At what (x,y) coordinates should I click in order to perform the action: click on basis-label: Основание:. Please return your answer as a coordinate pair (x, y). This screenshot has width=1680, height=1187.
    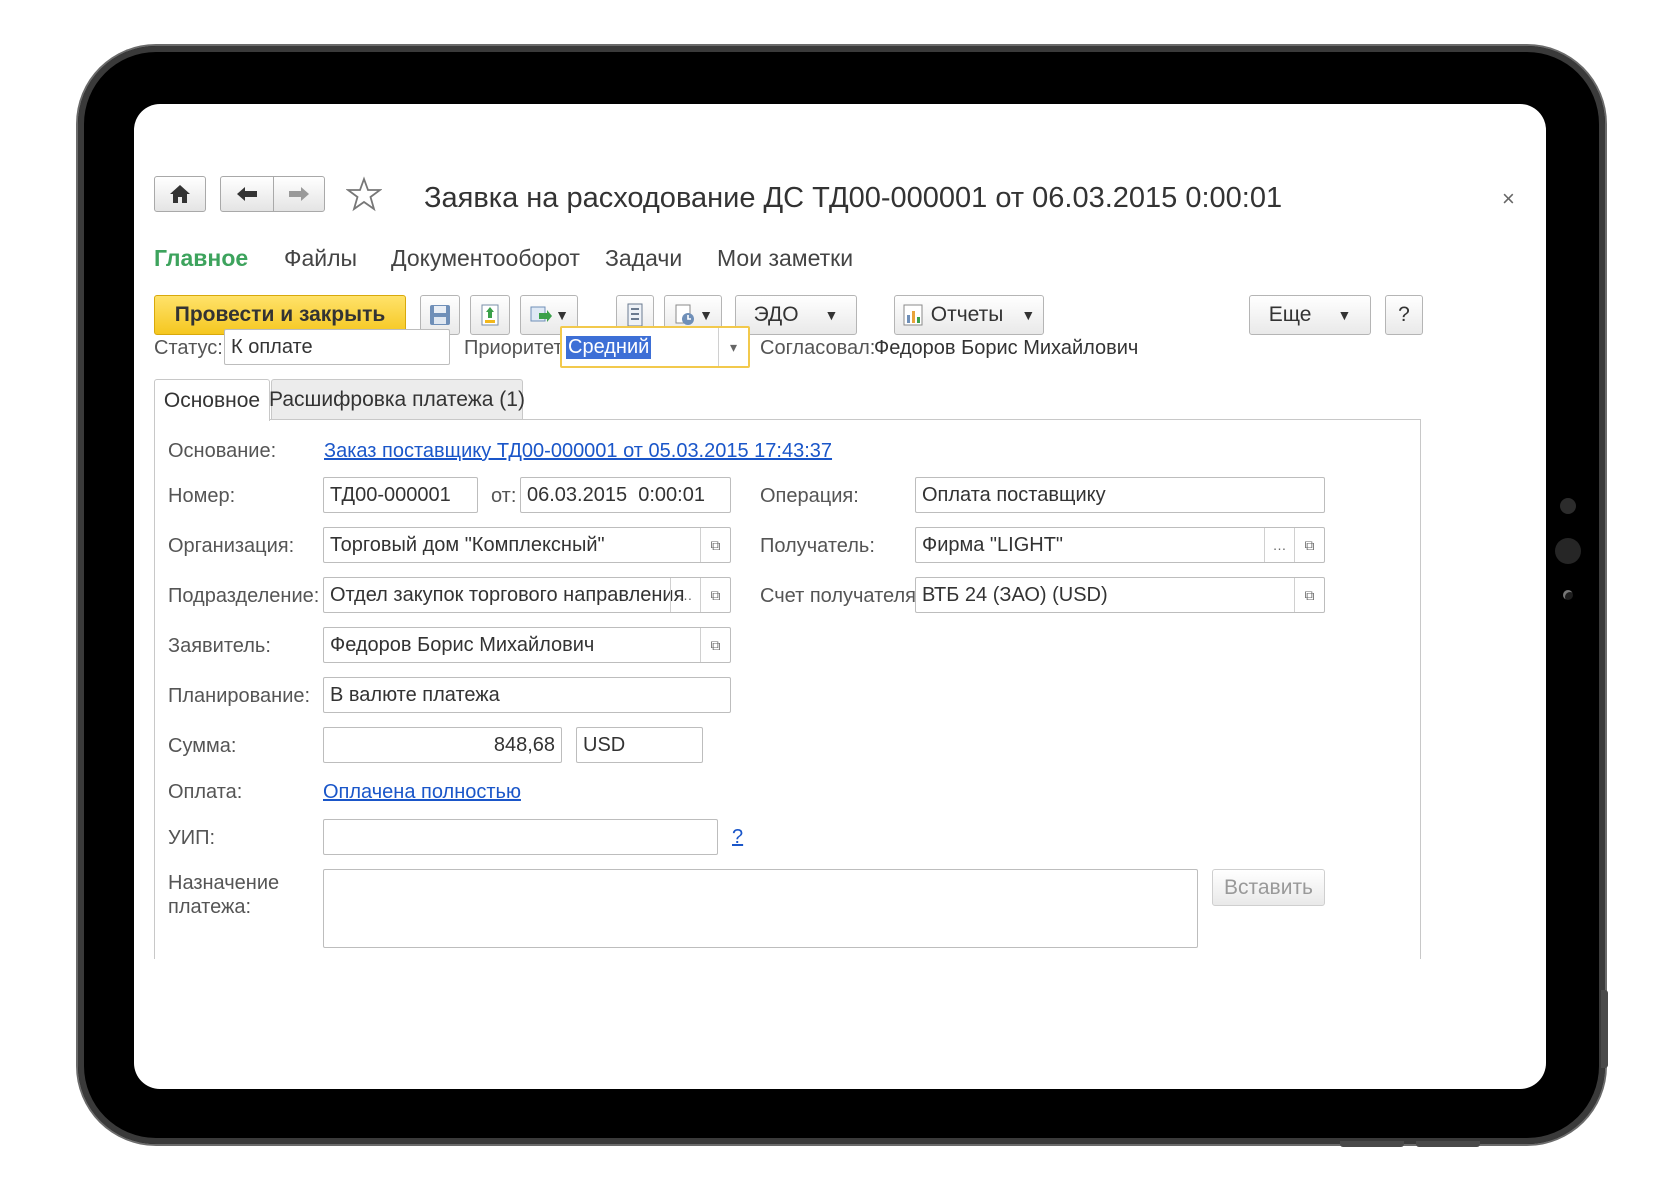
    Looking at the image, I should click on (222, 451).